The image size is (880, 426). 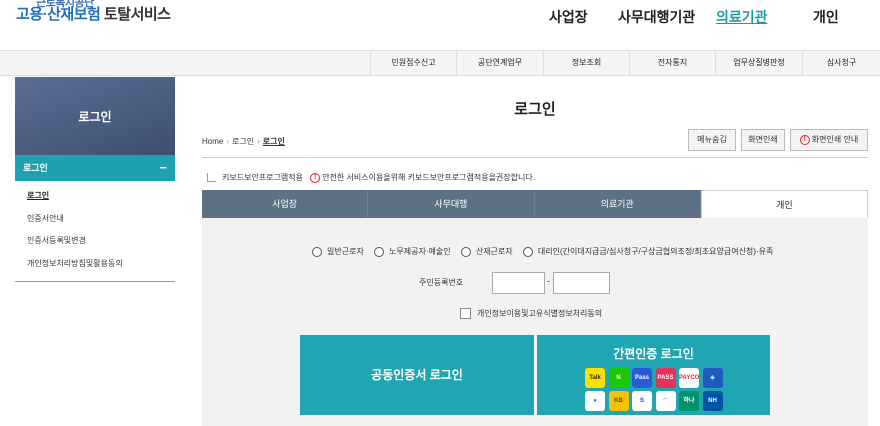 What do you see at coordinates (212, 141) in the screenshot?
I see `breadcrumb-home: Home` at bounding box center [212, 141].